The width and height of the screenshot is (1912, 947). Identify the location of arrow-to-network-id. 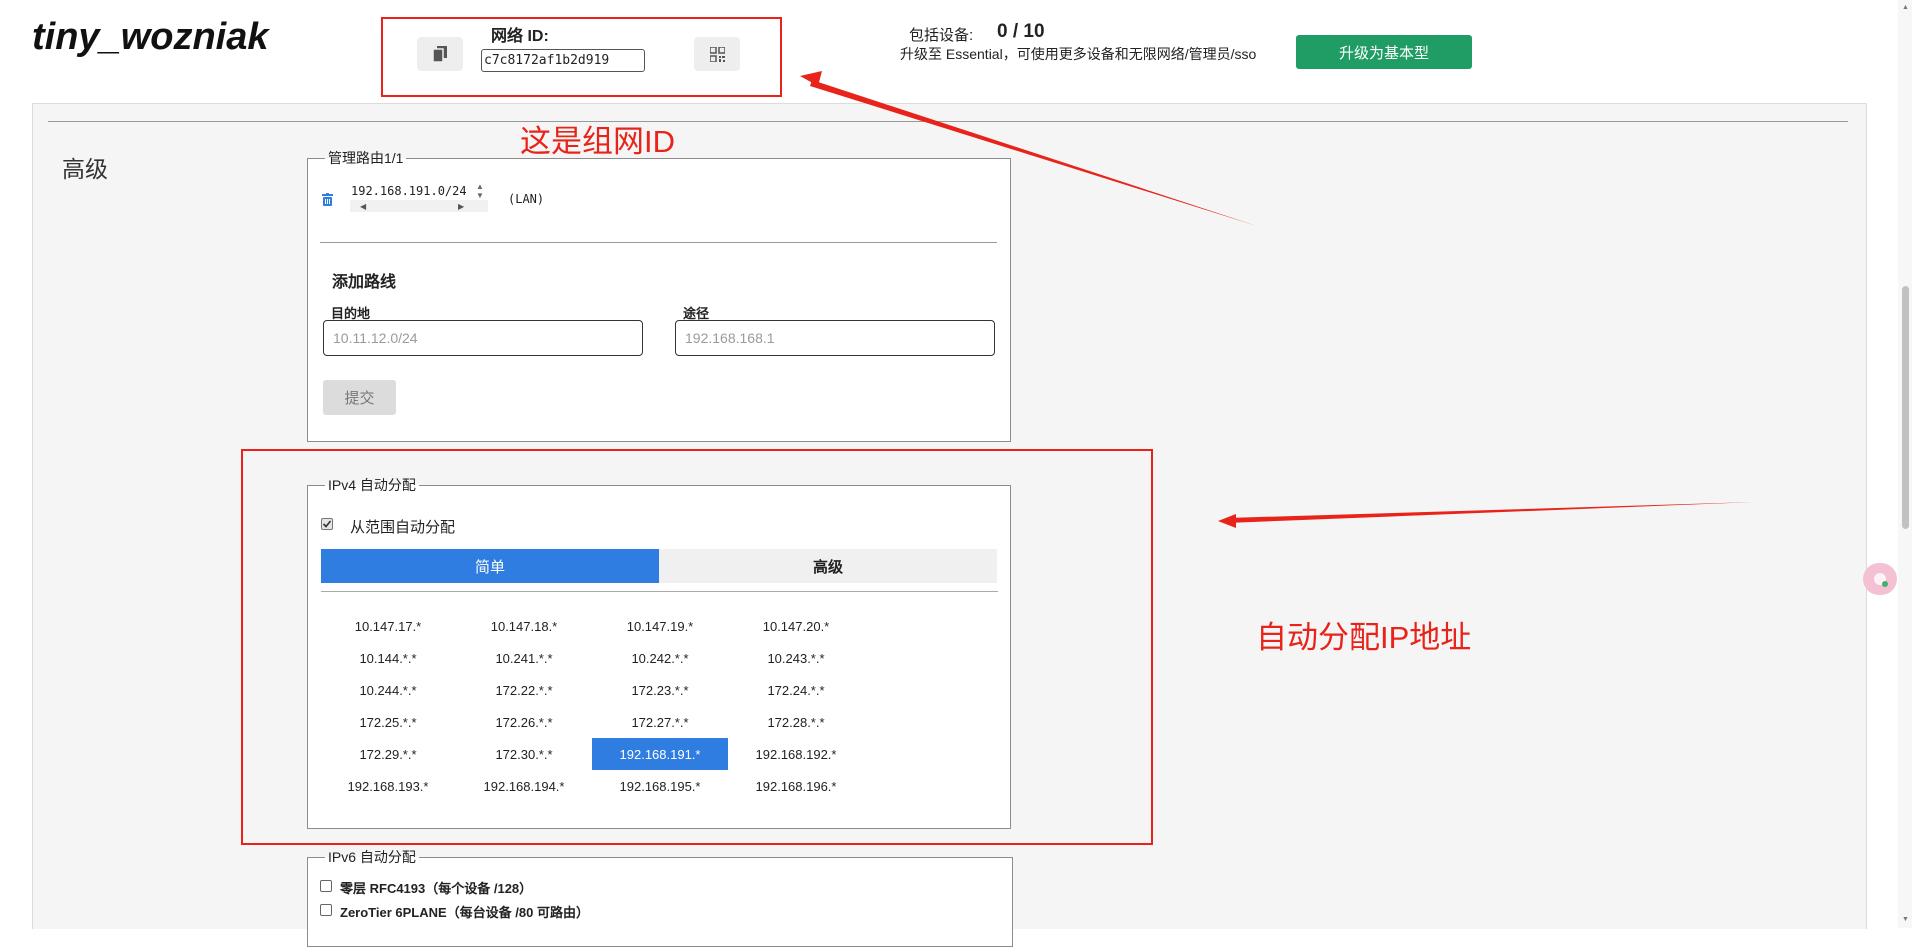
(1033, 153).